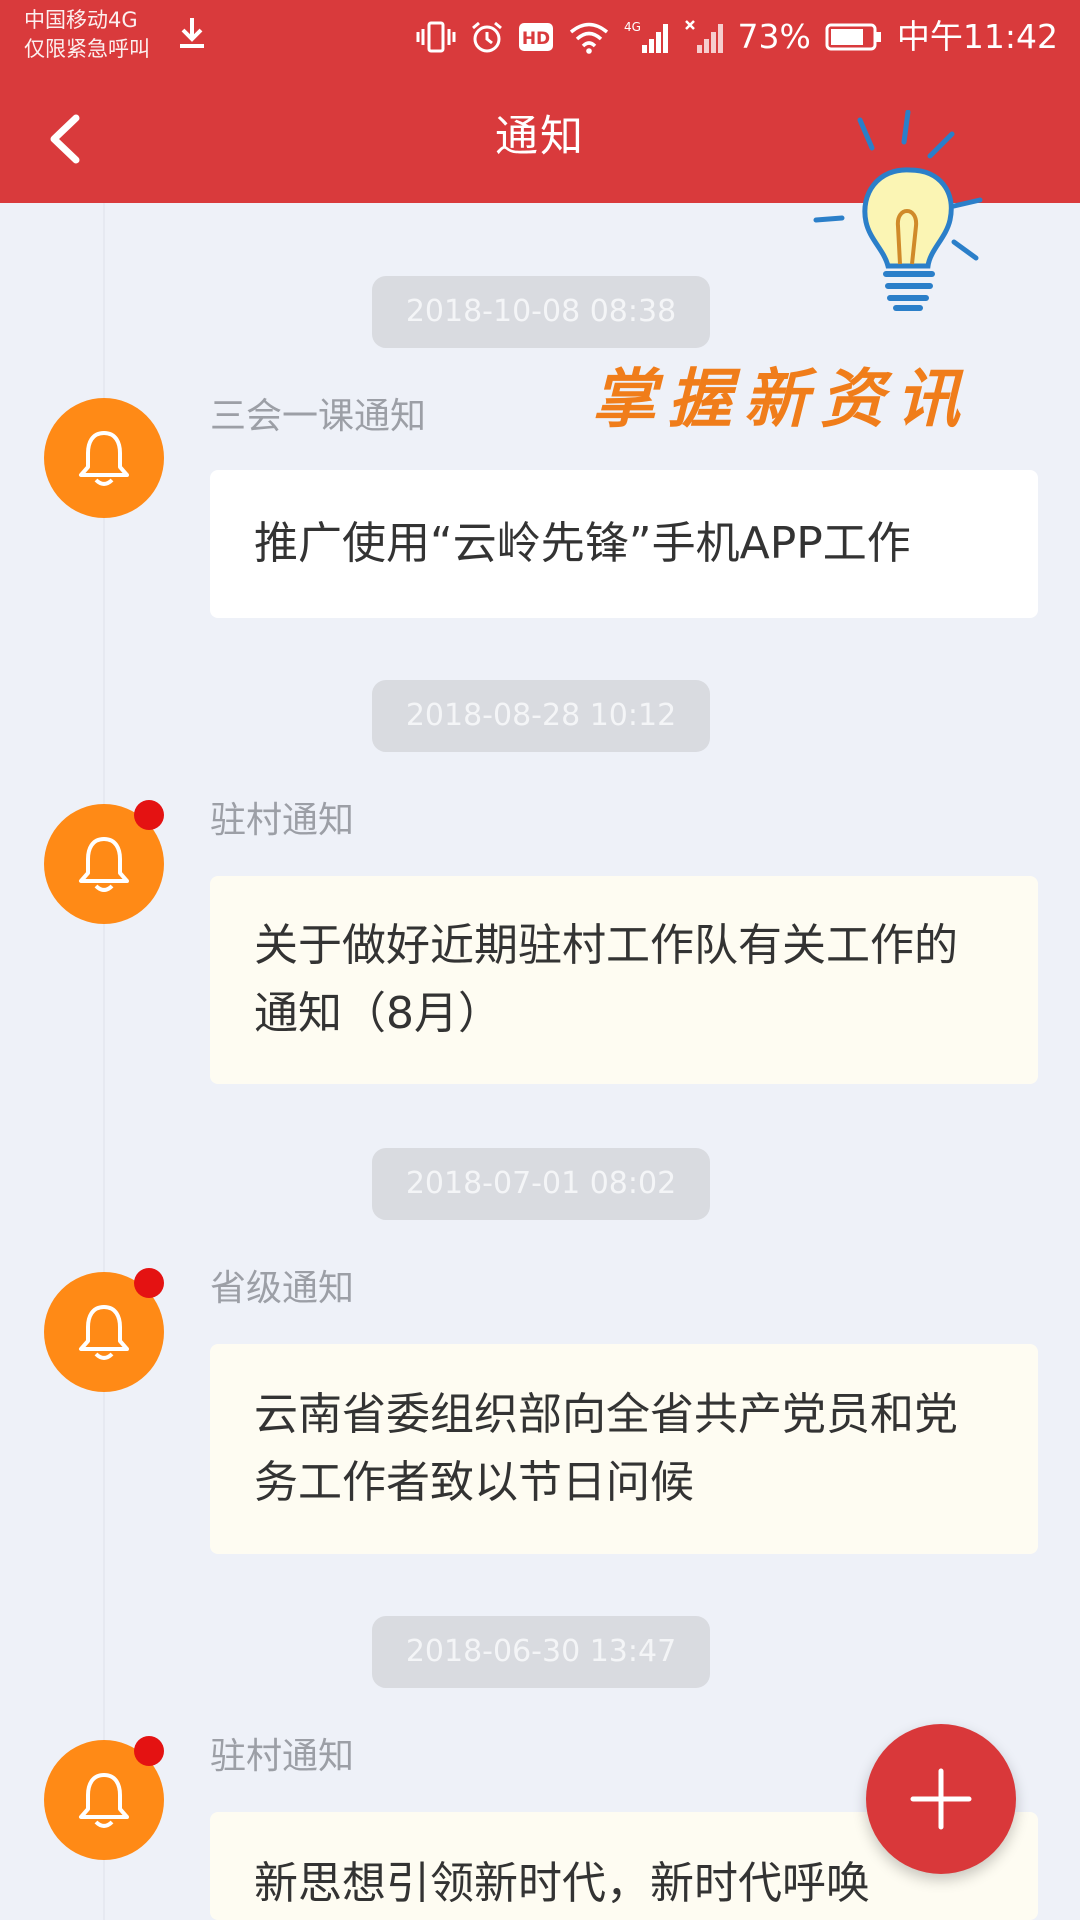 This screenshot has width=1080, height=1920. I want to click on add-button, so click(941, 1799).